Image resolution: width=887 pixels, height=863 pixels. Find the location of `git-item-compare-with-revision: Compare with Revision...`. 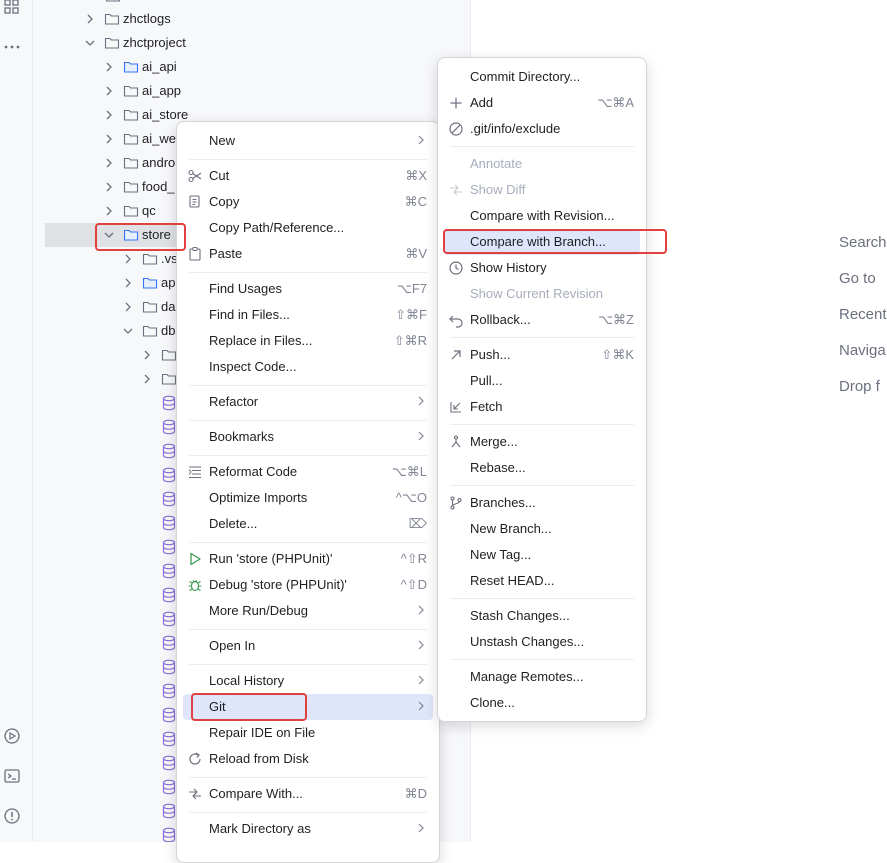

git-item-compare-with-revision: Compare with Revision... is located at coordinates (542, 216).